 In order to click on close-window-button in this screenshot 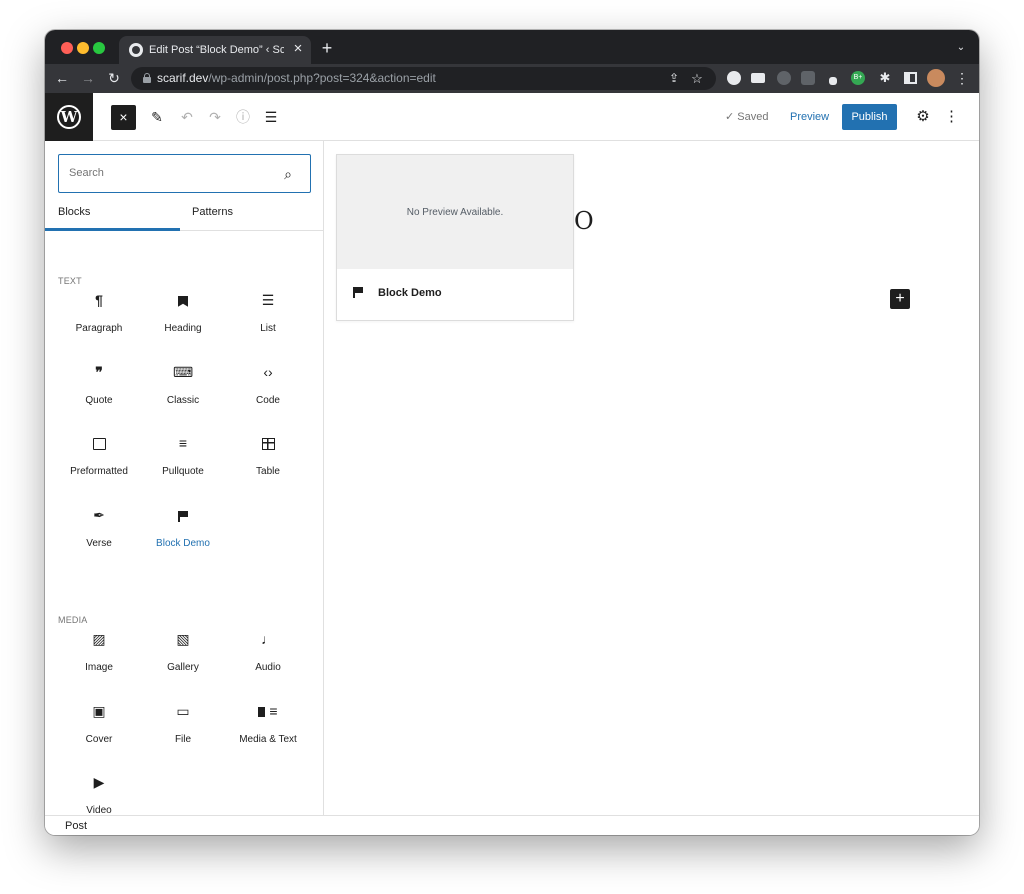, I will do `click(67, 48)`.